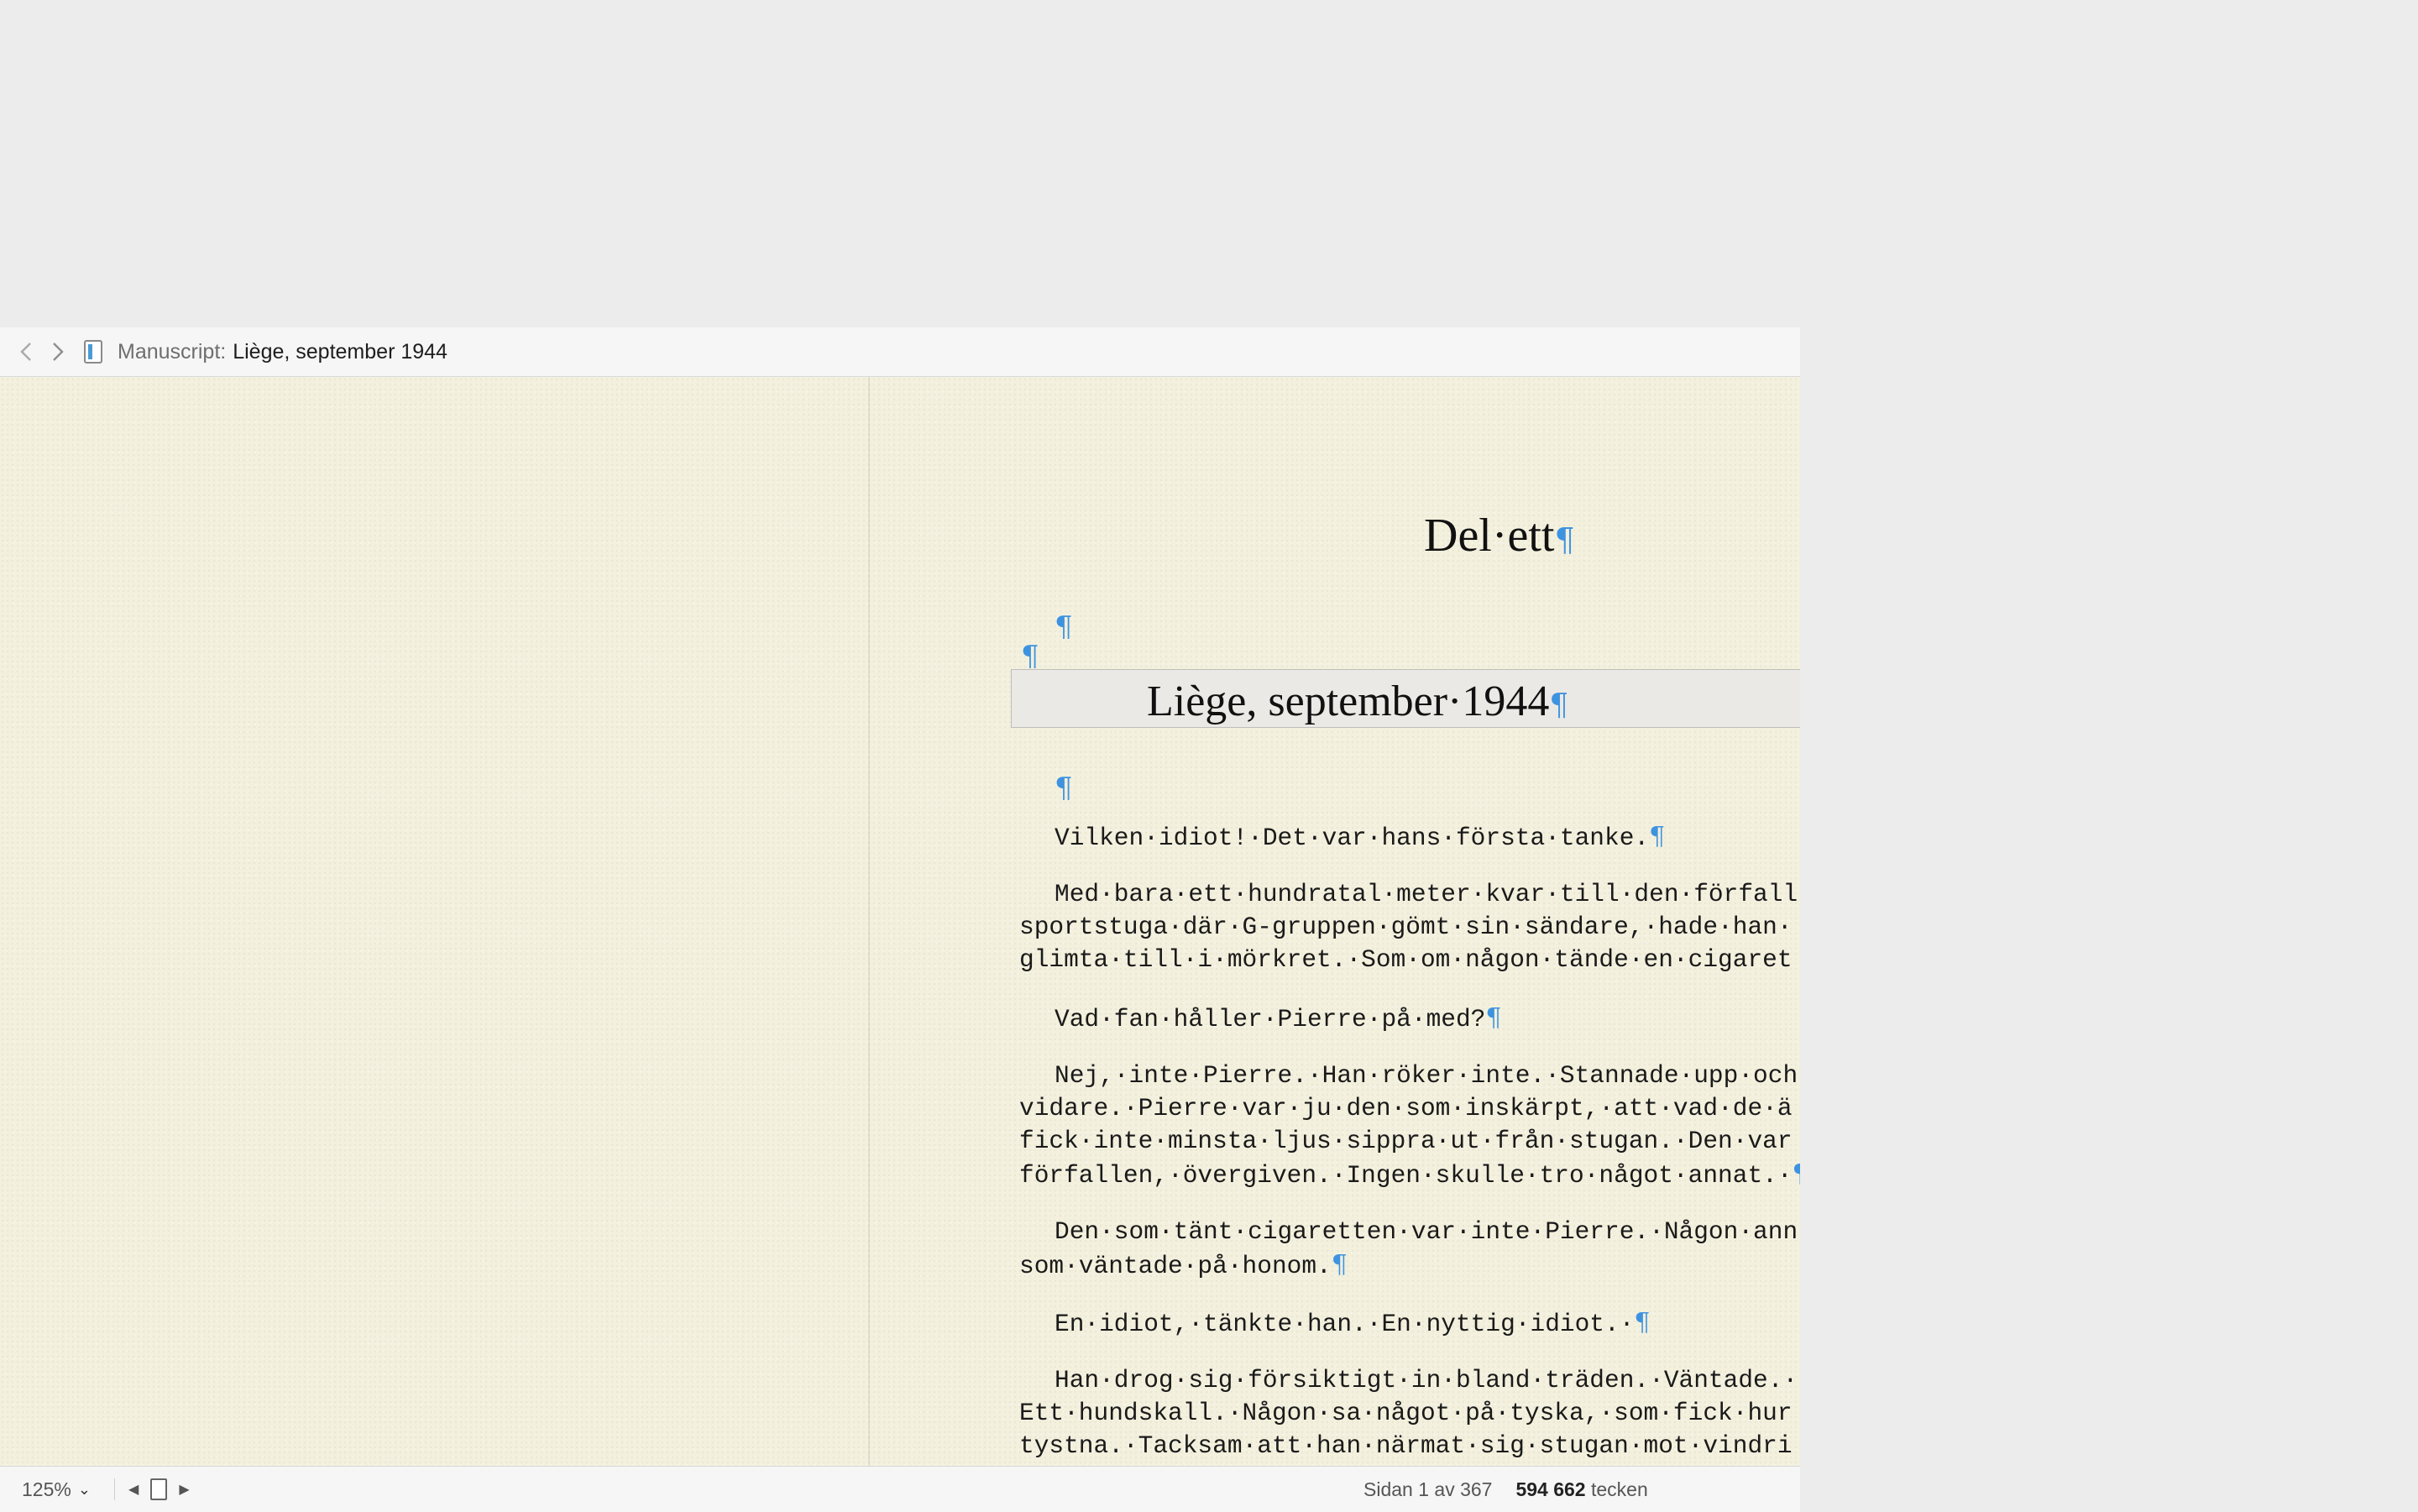 This screenshot has width=2418, height=1512. I want to click on chapter-title-text: Liège, september·1944, so click(1348, 701).